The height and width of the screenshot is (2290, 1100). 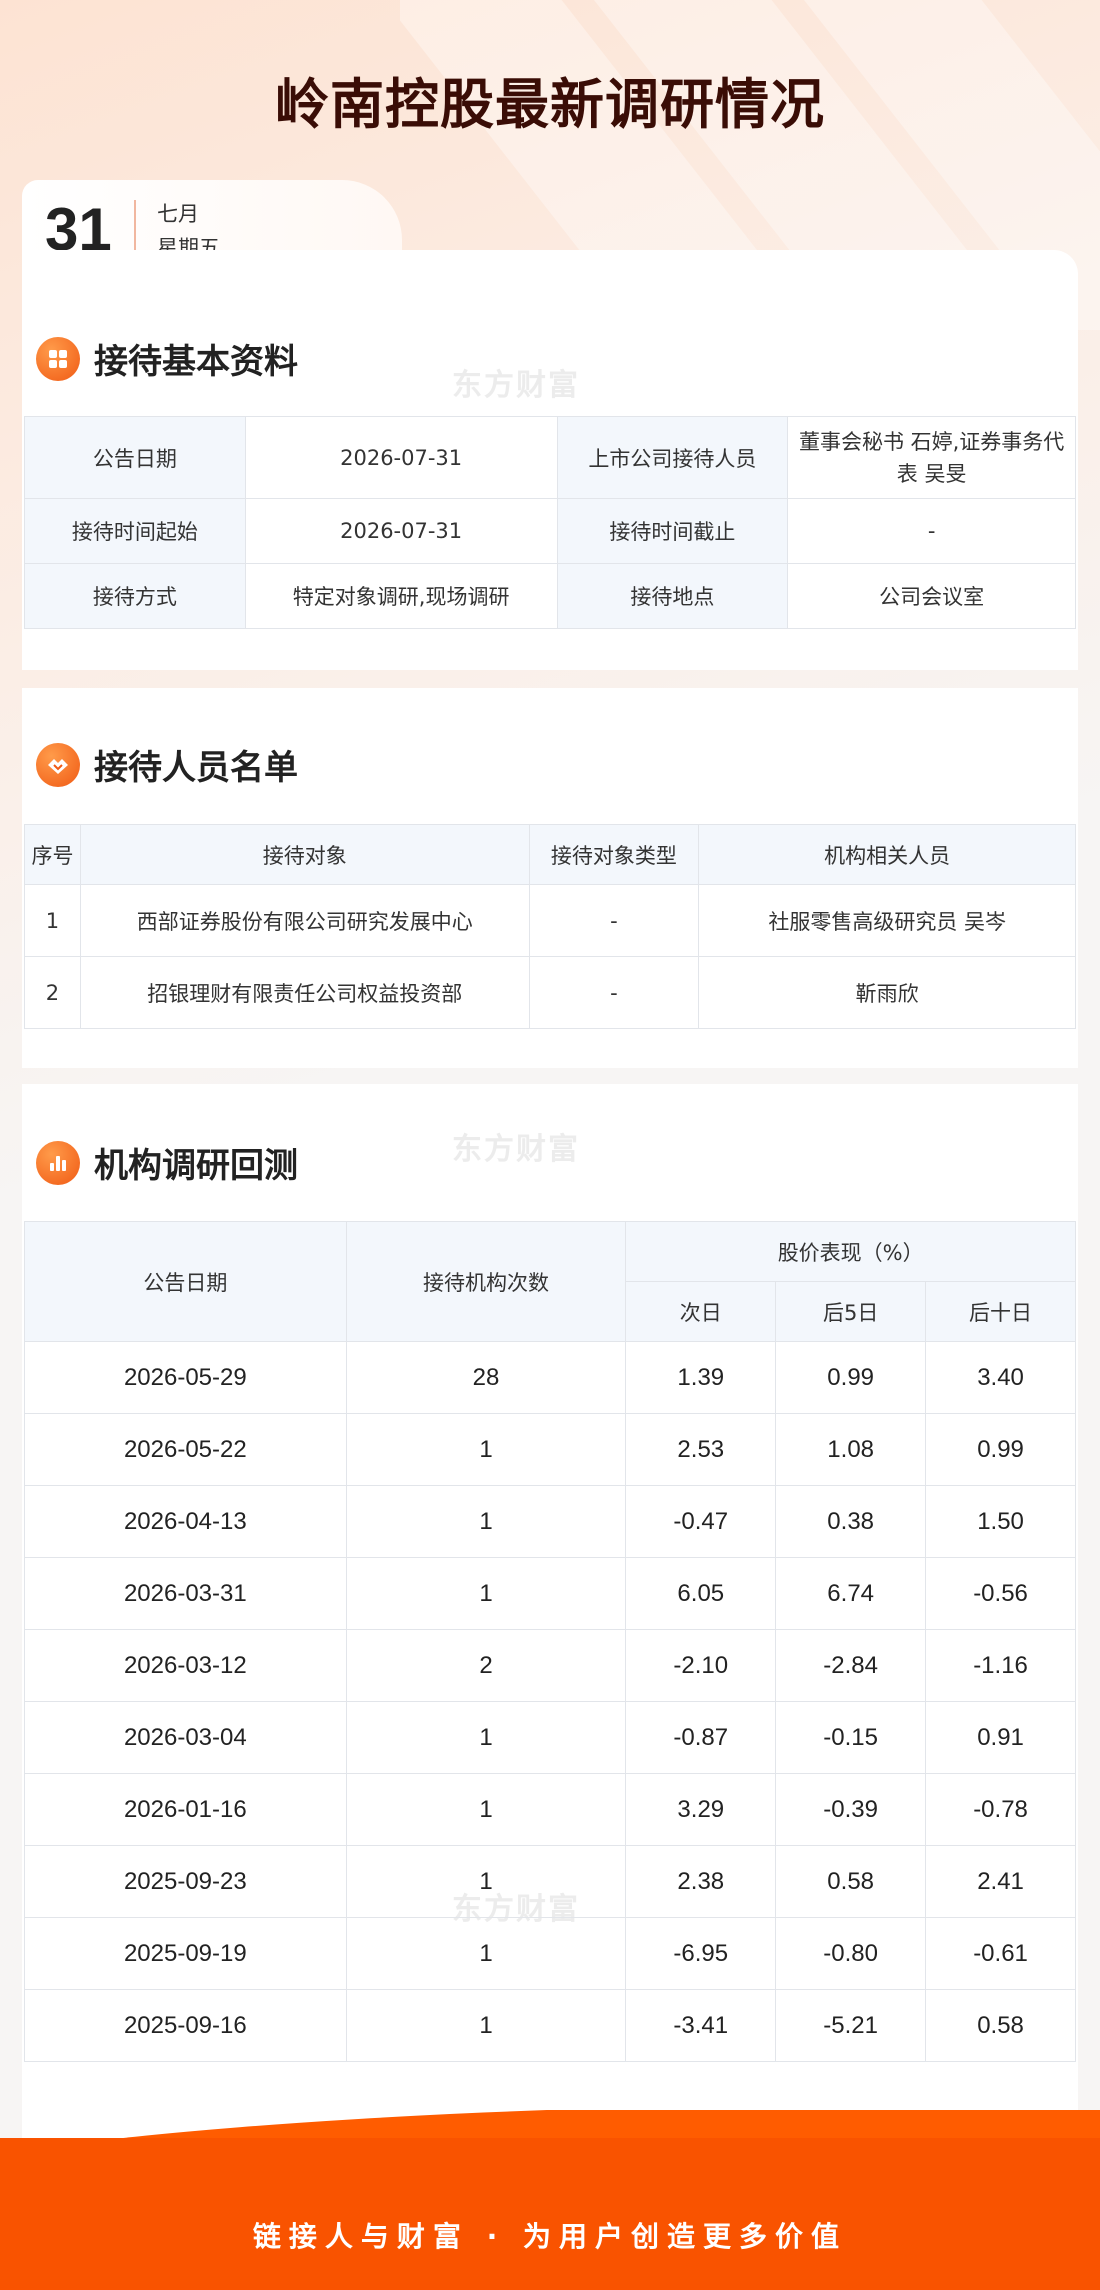 I want to click on table-cell: 2026-01-16, so click(x=185, y=1809).